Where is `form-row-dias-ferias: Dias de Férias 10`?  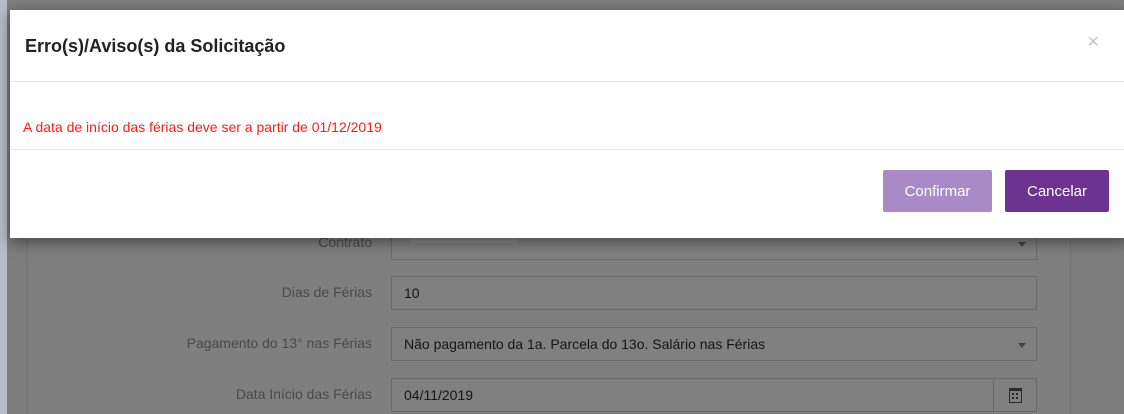
form-row-dias-ferias: Dias de Férias 10 is located at coordinates (565, 293).